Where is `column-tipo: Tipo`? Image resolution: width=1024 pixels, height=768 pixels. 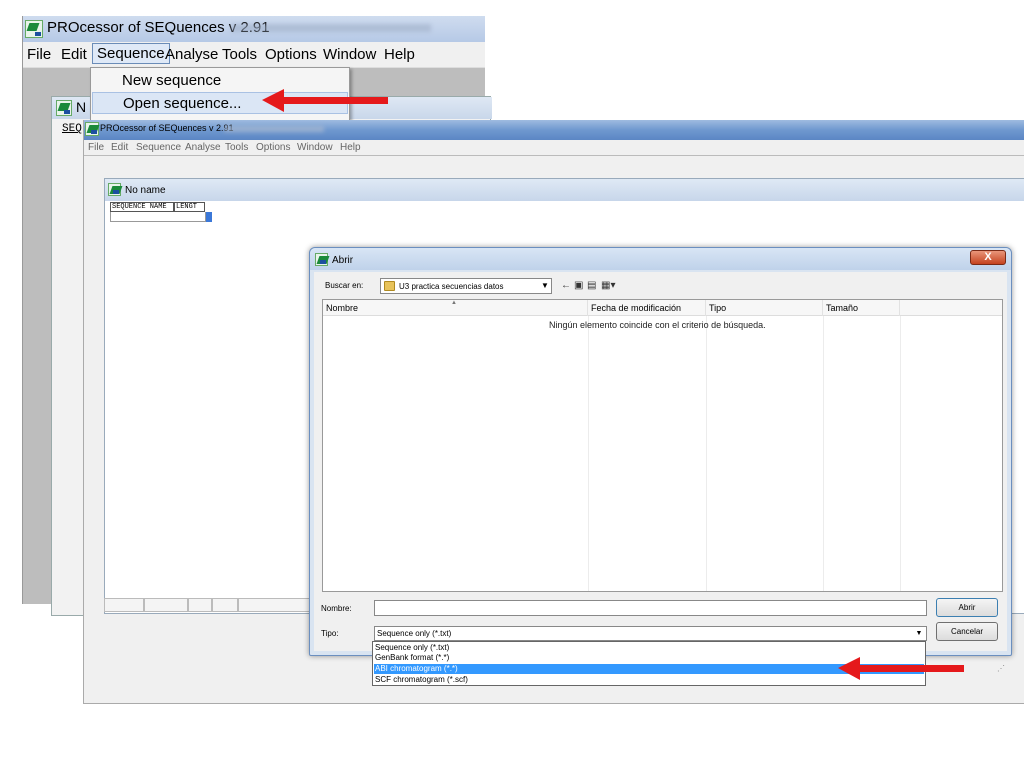
column-tipo: Tipo is located at coordinates (764, 308).